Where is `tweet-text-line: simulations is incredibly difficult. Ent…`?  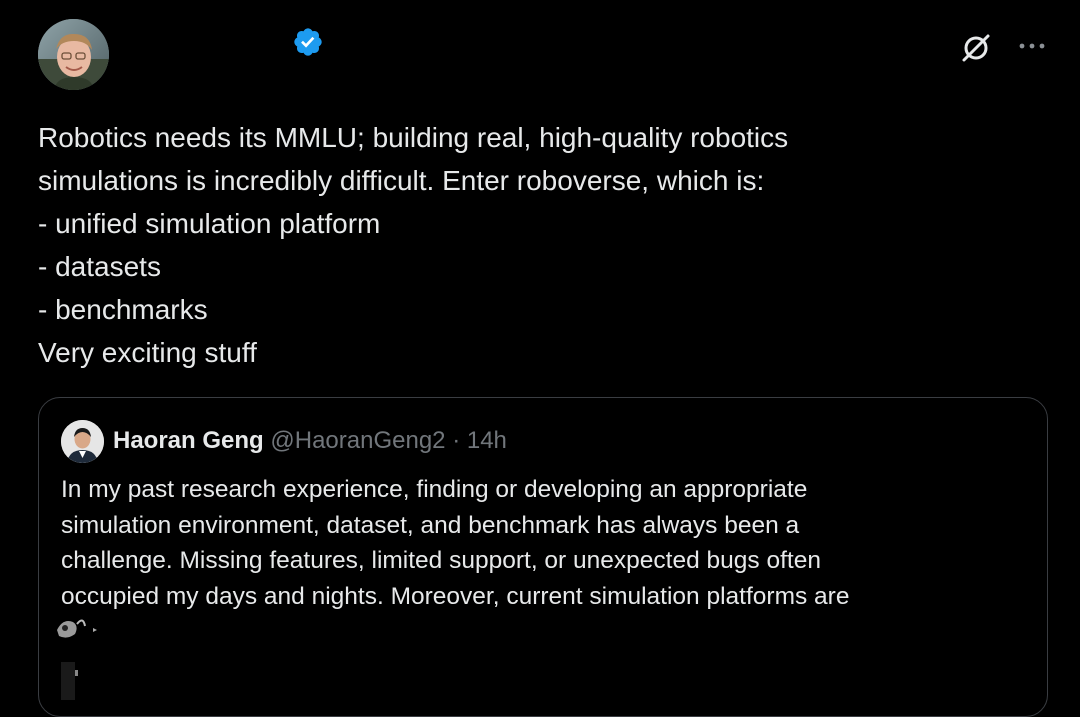 tweet-text-line: simulations is incredibly difficult. Ent… is located at coordinates (401, 180).